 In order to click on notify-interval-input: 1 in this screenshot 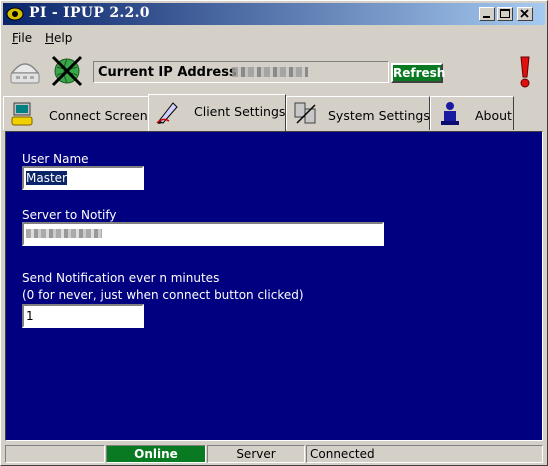, I will do `click(83, 316)`.